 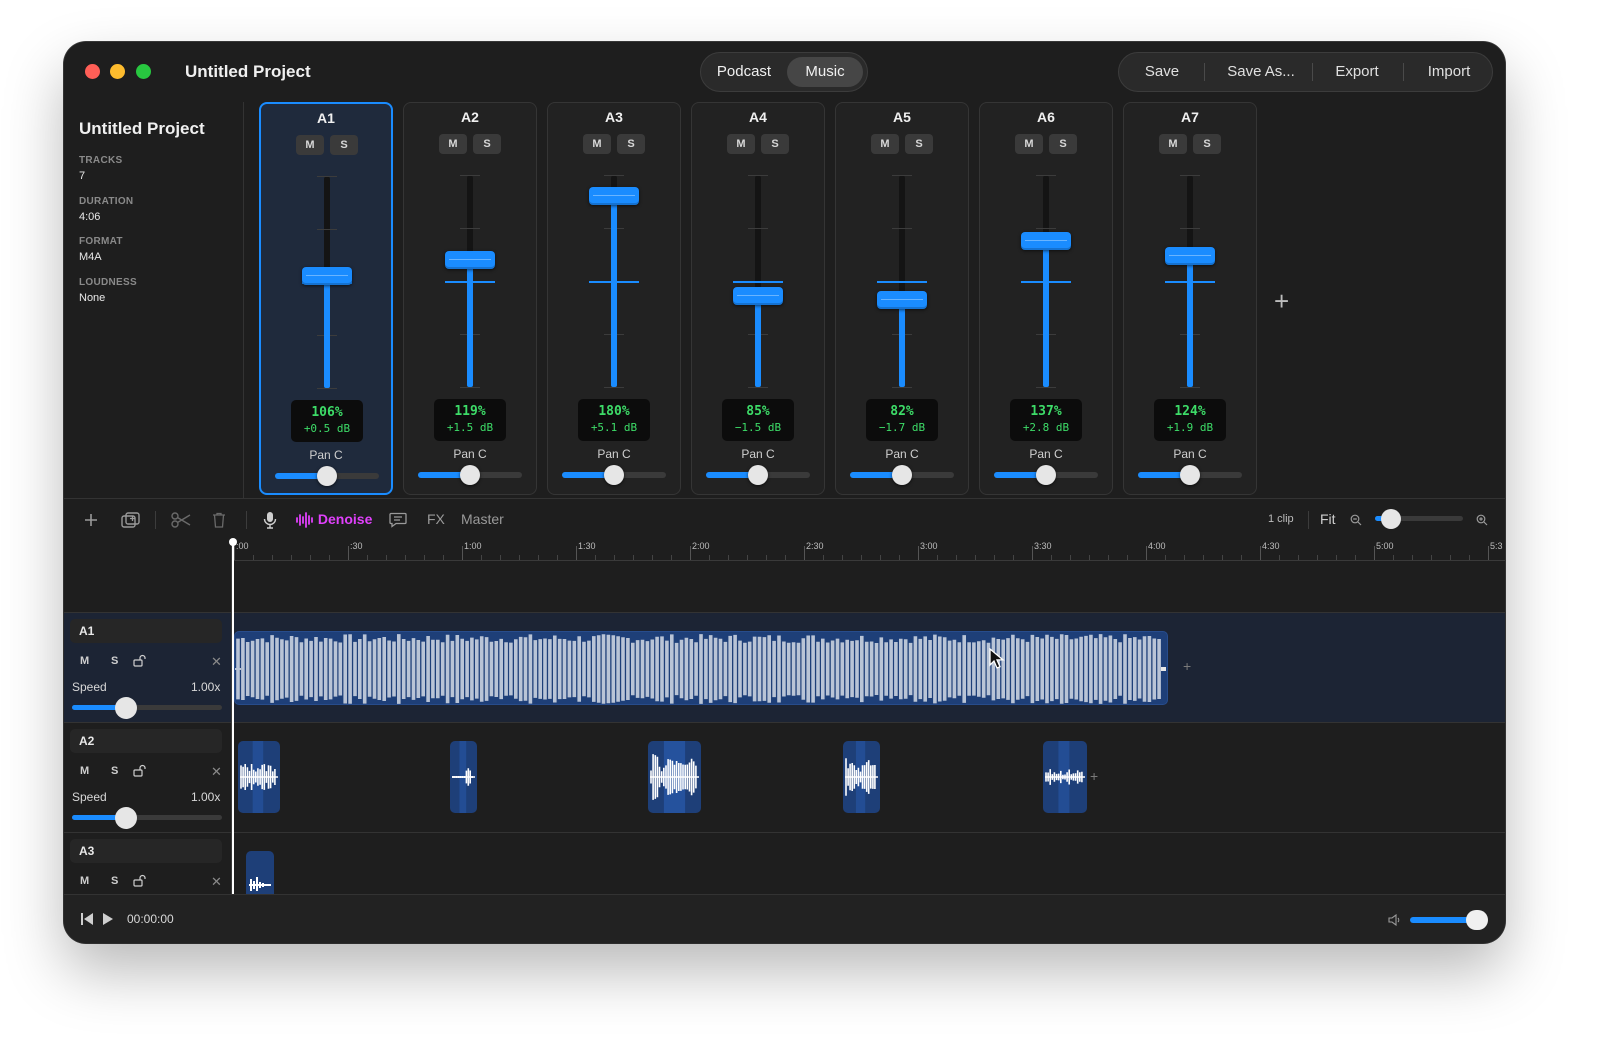 I want to click on track-name: A2, so click(x=146, y=741).